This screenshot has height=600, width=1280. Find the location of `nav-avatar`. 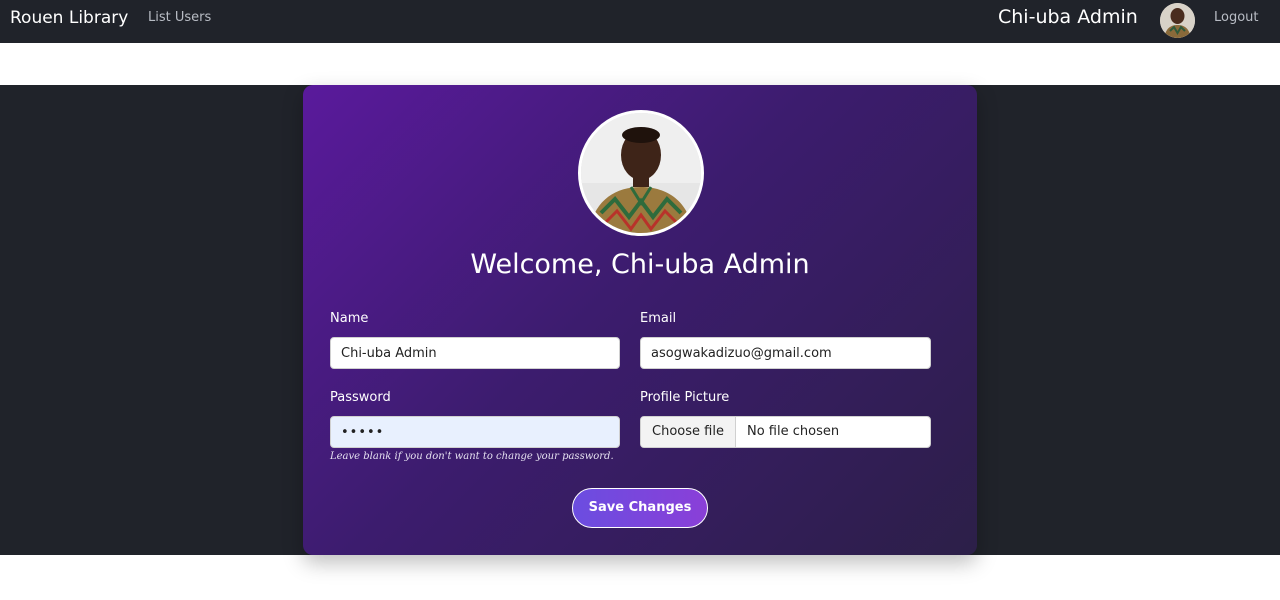

nav-avatar is located at coordinates (1177, 20).